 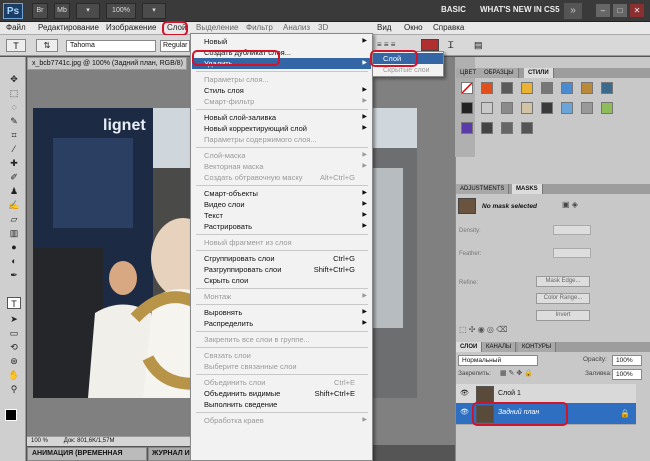 What do you see at coordinates (469, 73) in the screenshot?
I see `tab-color: ЦВЕТ` at bounding box center [469, 73].